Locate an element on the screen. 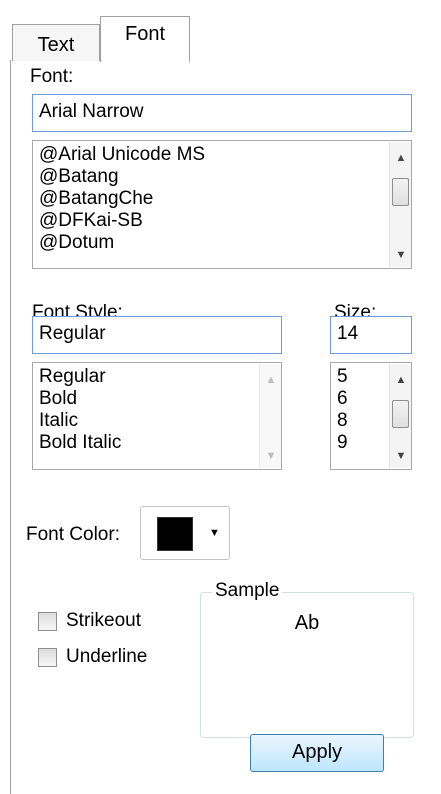  font-scrollbar: ▲ ▼ is located at coordinates (400, 204).